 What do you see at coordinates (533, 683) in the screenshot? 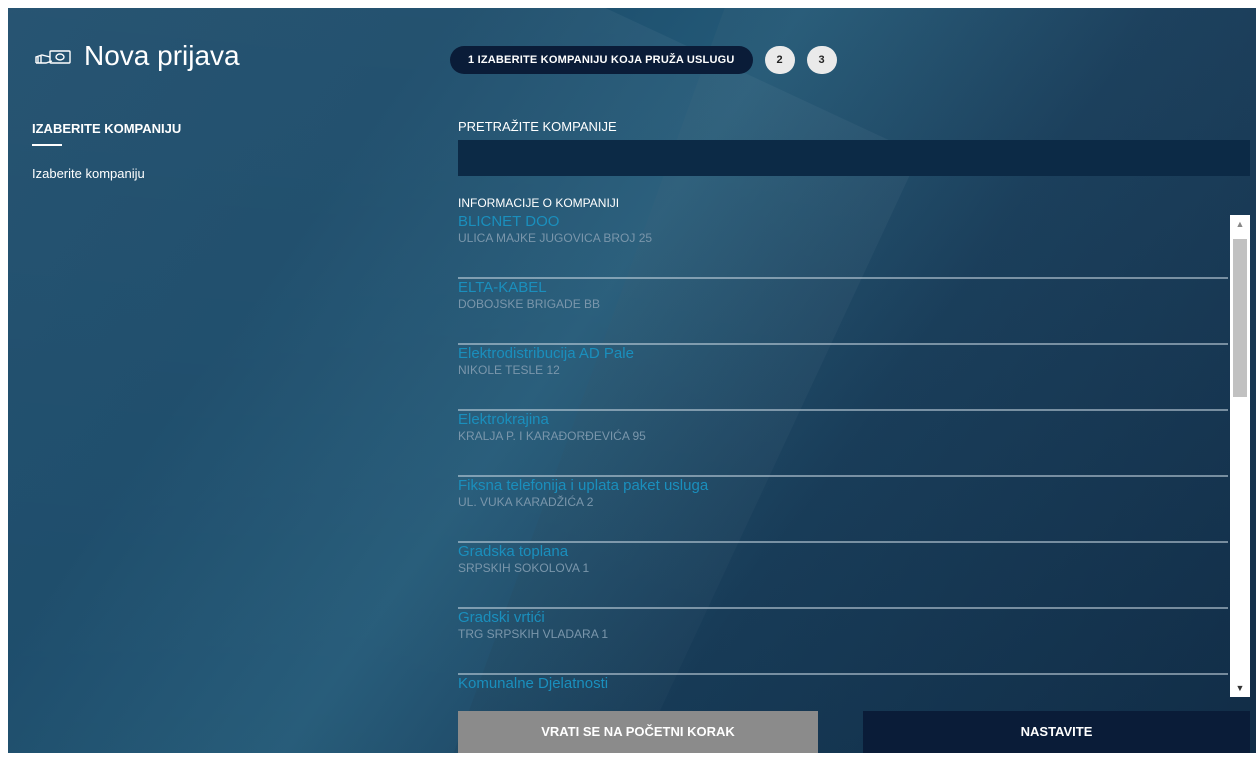
I see `company-name: Komunalne Djelatnosti` at bounding box center [533, 683].